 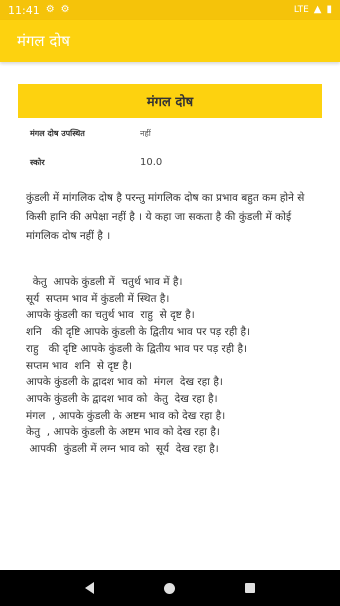 I want to click on status-time: 11:41, so click(x=24, y=10).